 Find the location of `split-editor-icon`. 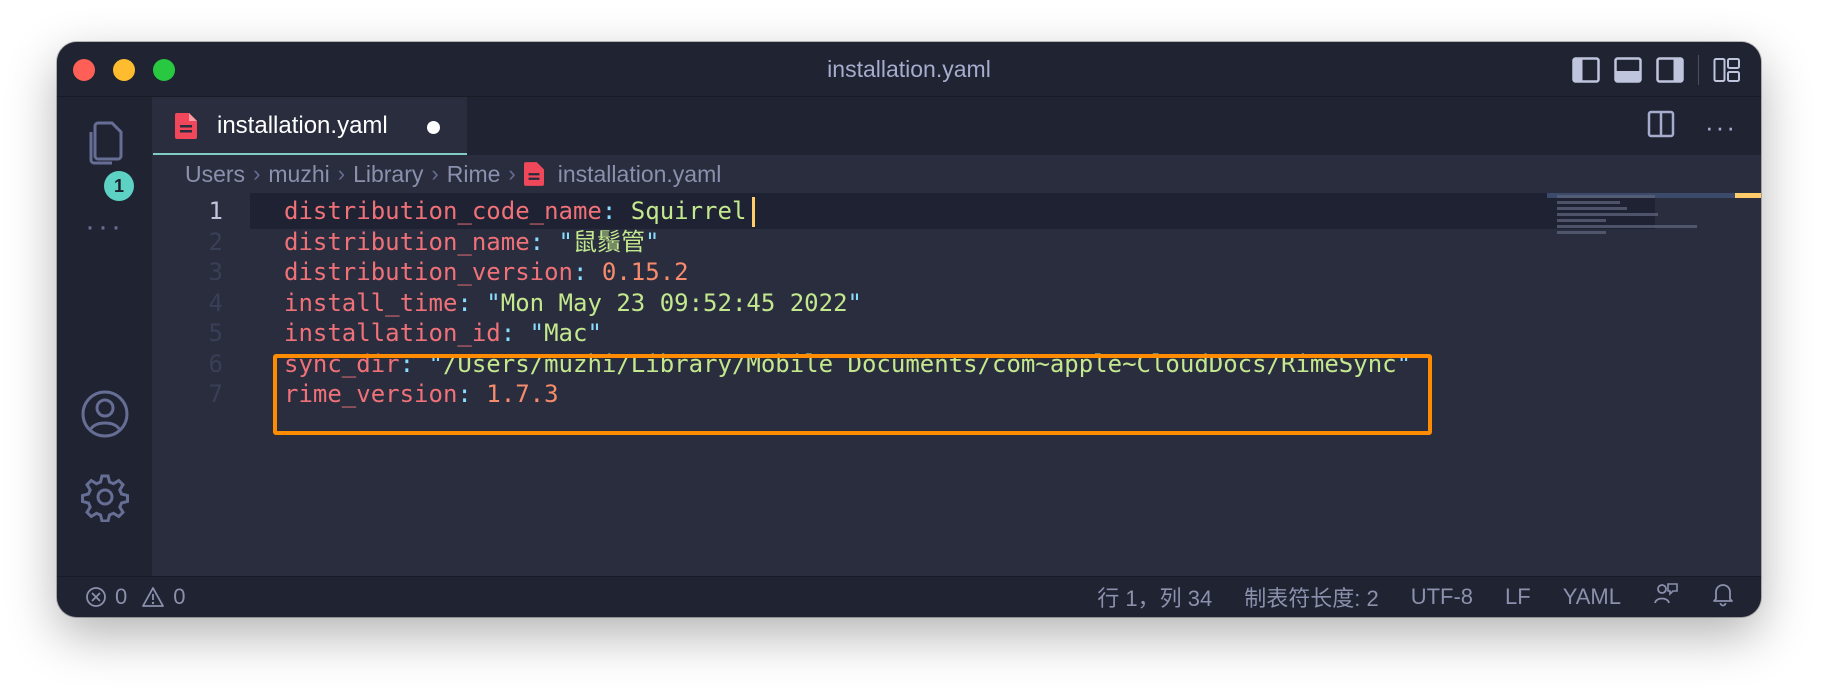

split-editor-icon is located at coordinates (1661, 126).